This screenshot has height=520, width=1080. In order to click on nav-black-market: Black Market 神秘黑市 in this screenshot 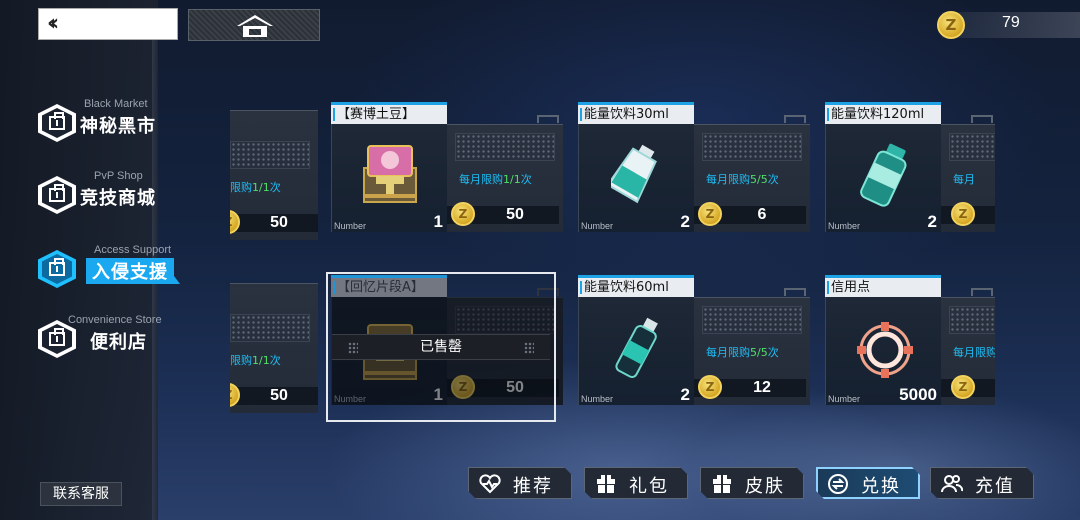, I will do `click(113, 123)`.